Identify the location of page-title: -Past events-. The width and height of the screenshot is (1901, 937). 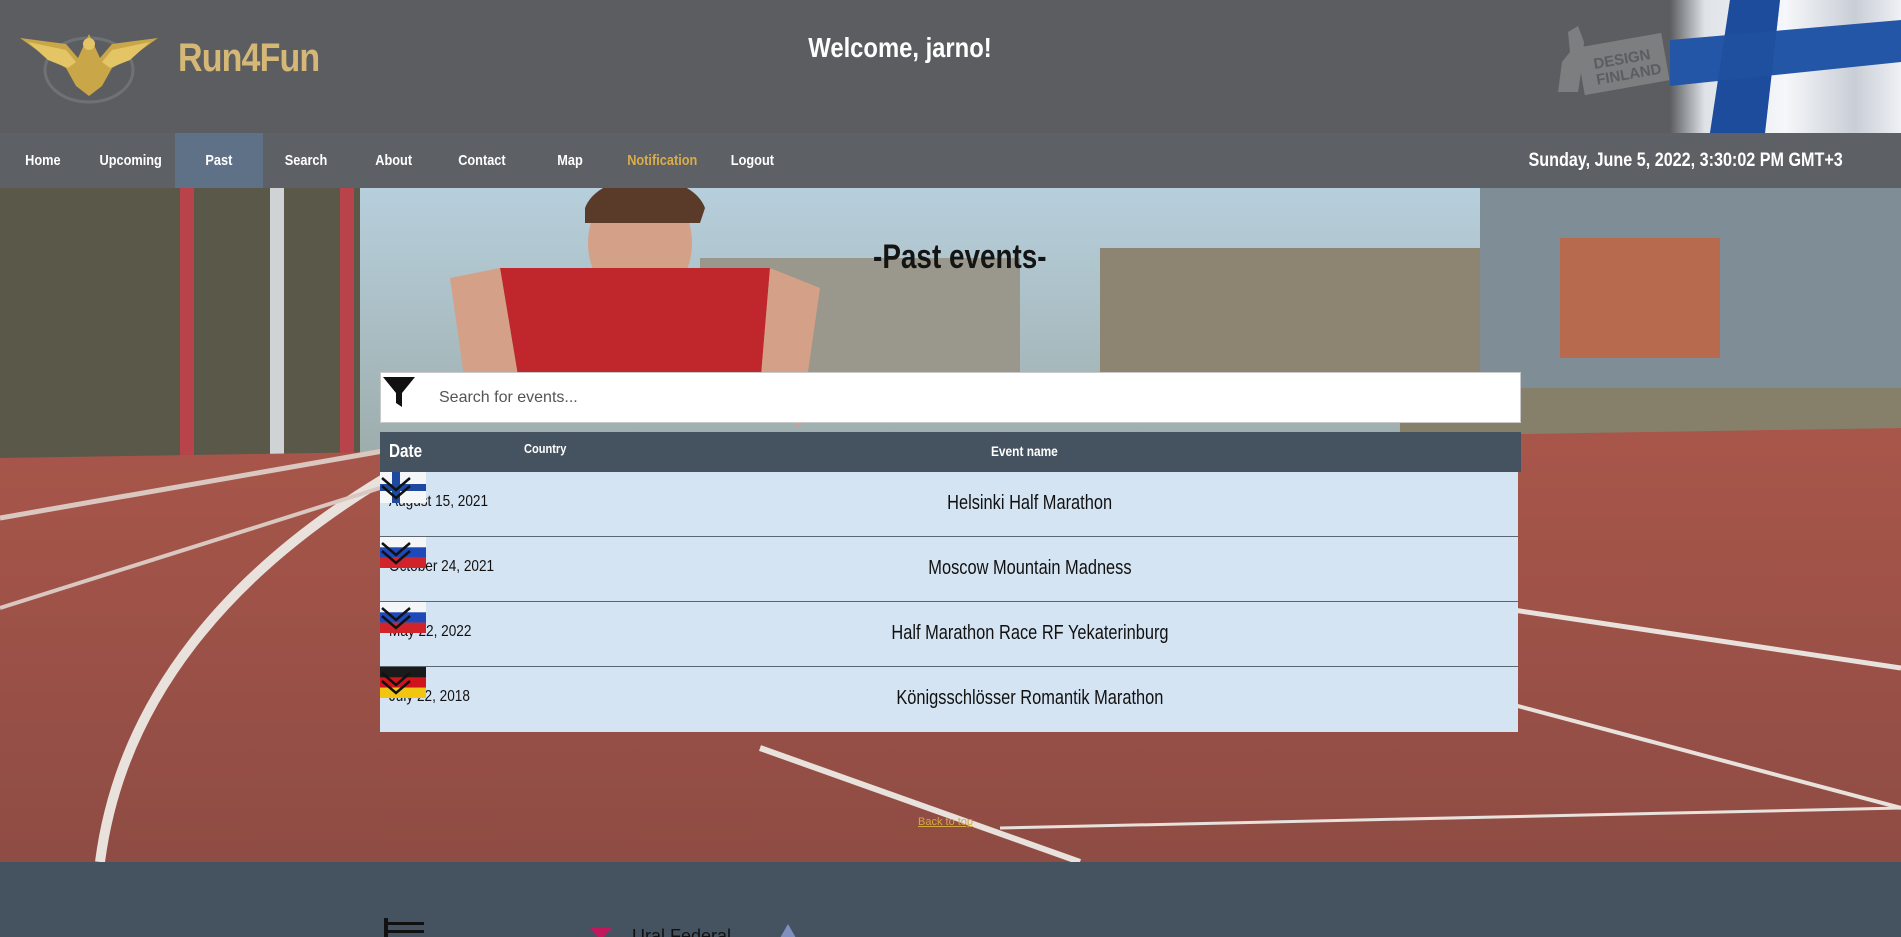
(960, 257).